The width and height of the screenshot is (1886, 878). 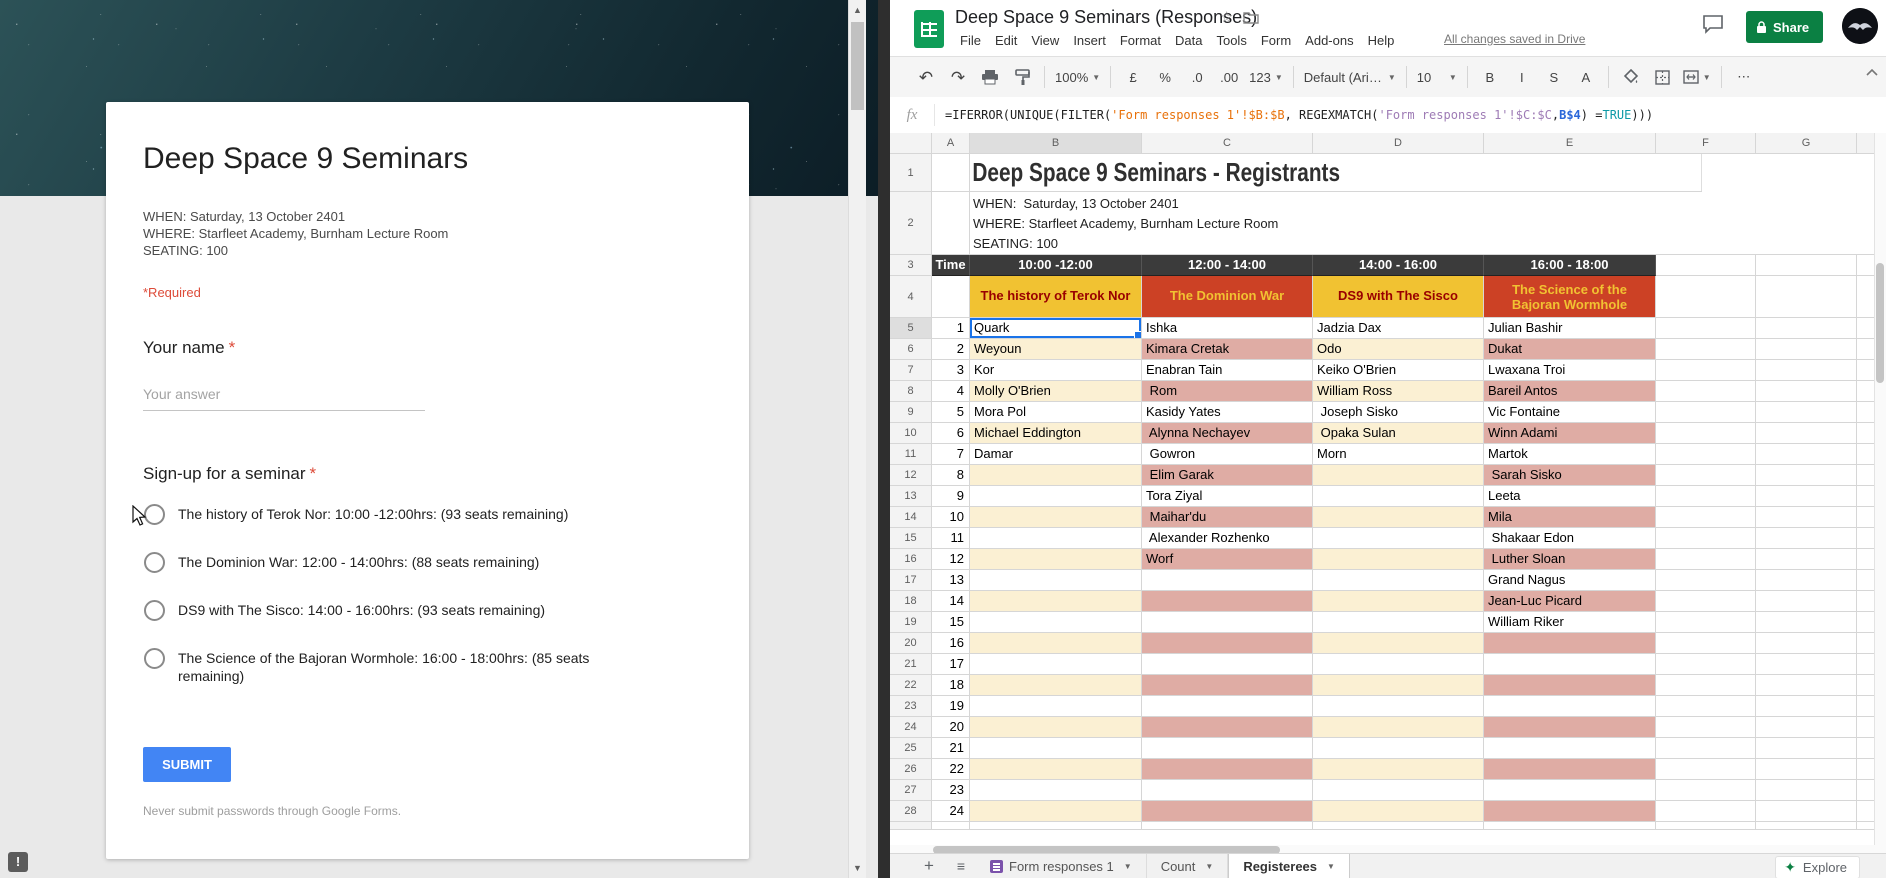 I want to click on grid-cell: 21, so click(x=951, y=748).